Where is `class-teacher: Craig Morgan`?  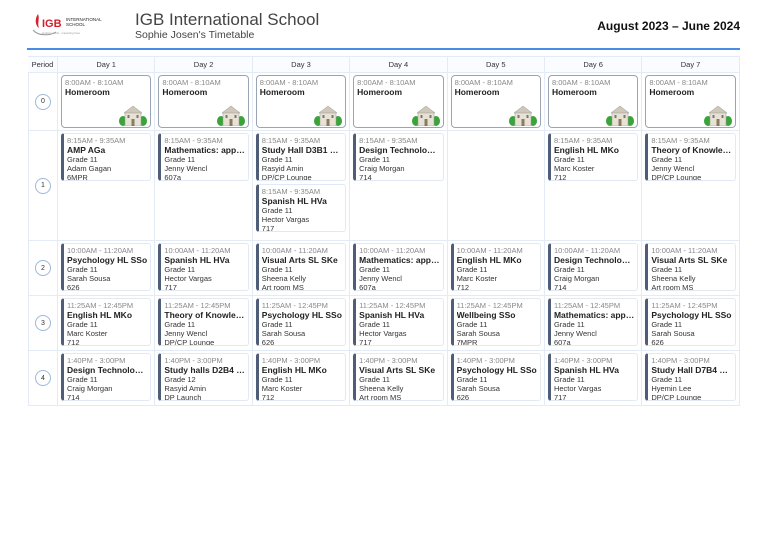 class-teacher: Craig Morgan is located at coordinates (382, 168).